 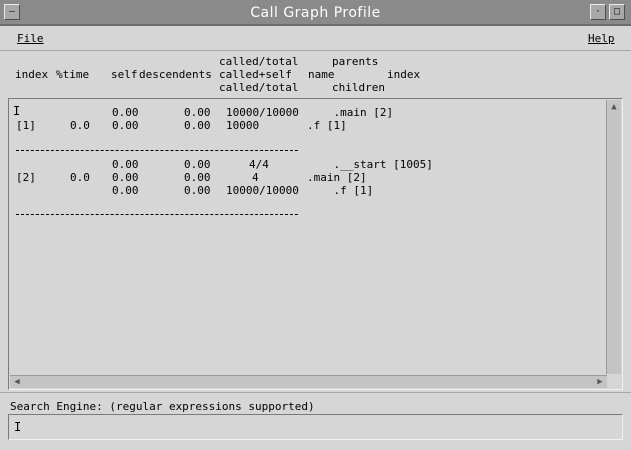 What do you see at coordinates (125, 112) in the screenshot?
I see `row-0-self: 0.00` at bounding box center [125, 112].